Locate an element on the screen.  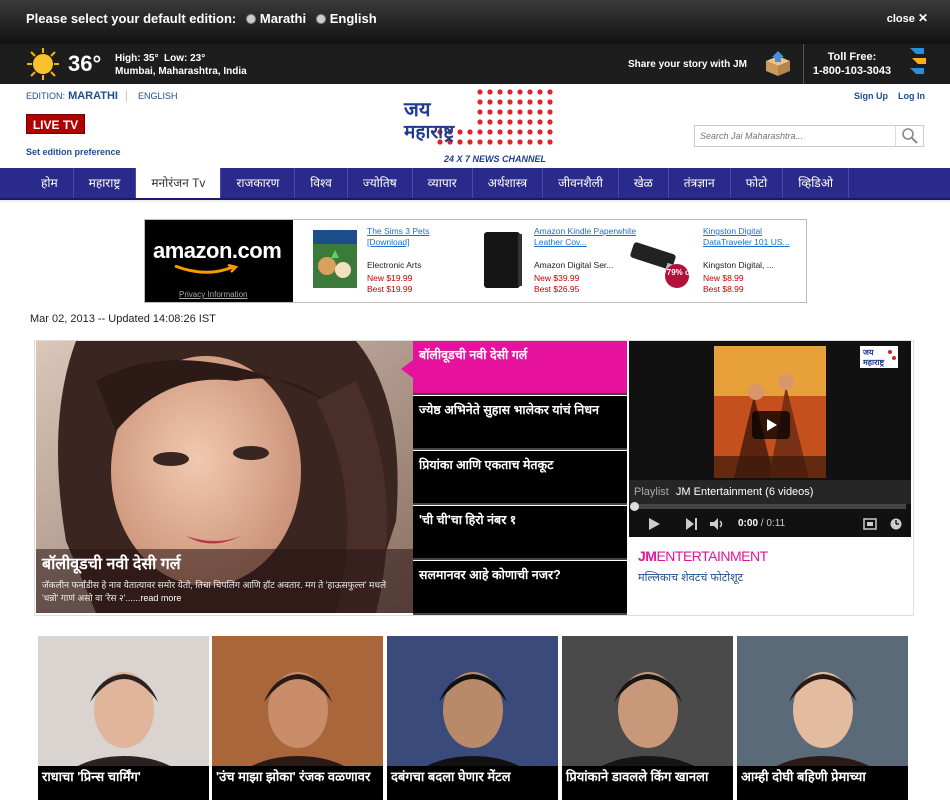
active-story-pointer is located at coordinates (407, 369).